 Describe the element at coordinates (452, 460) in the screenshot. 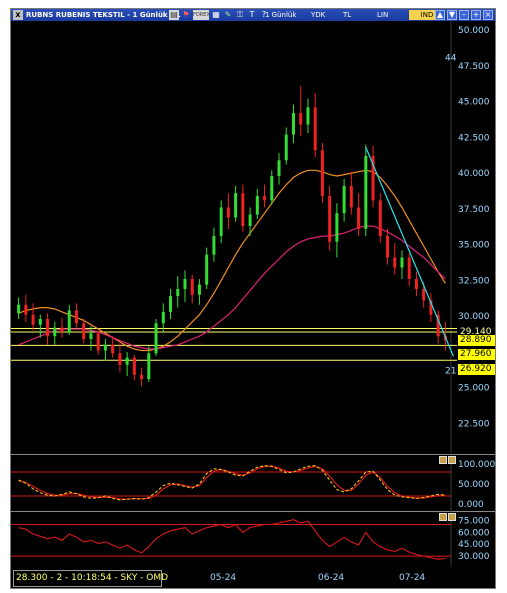

I see `stochastic-close-icon` at that location.